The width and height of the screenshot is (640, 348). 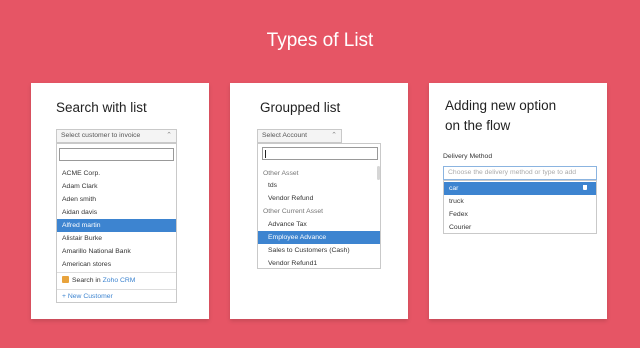 What do you see at coordinates (319, 237) in the screenshot?
I see `list-item-selected: Employee Advance` at bounding box center [319, 237].